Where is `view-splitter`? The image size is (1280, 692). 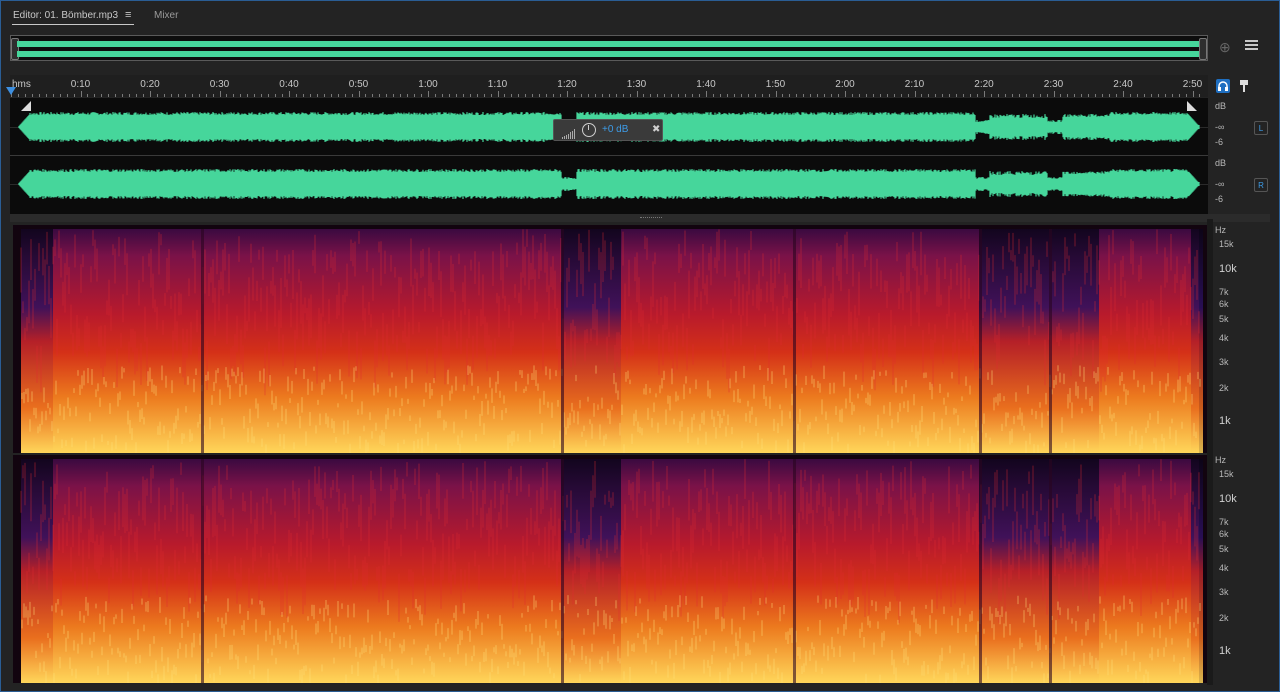 view-splitter is located at coordinates (640, 218).